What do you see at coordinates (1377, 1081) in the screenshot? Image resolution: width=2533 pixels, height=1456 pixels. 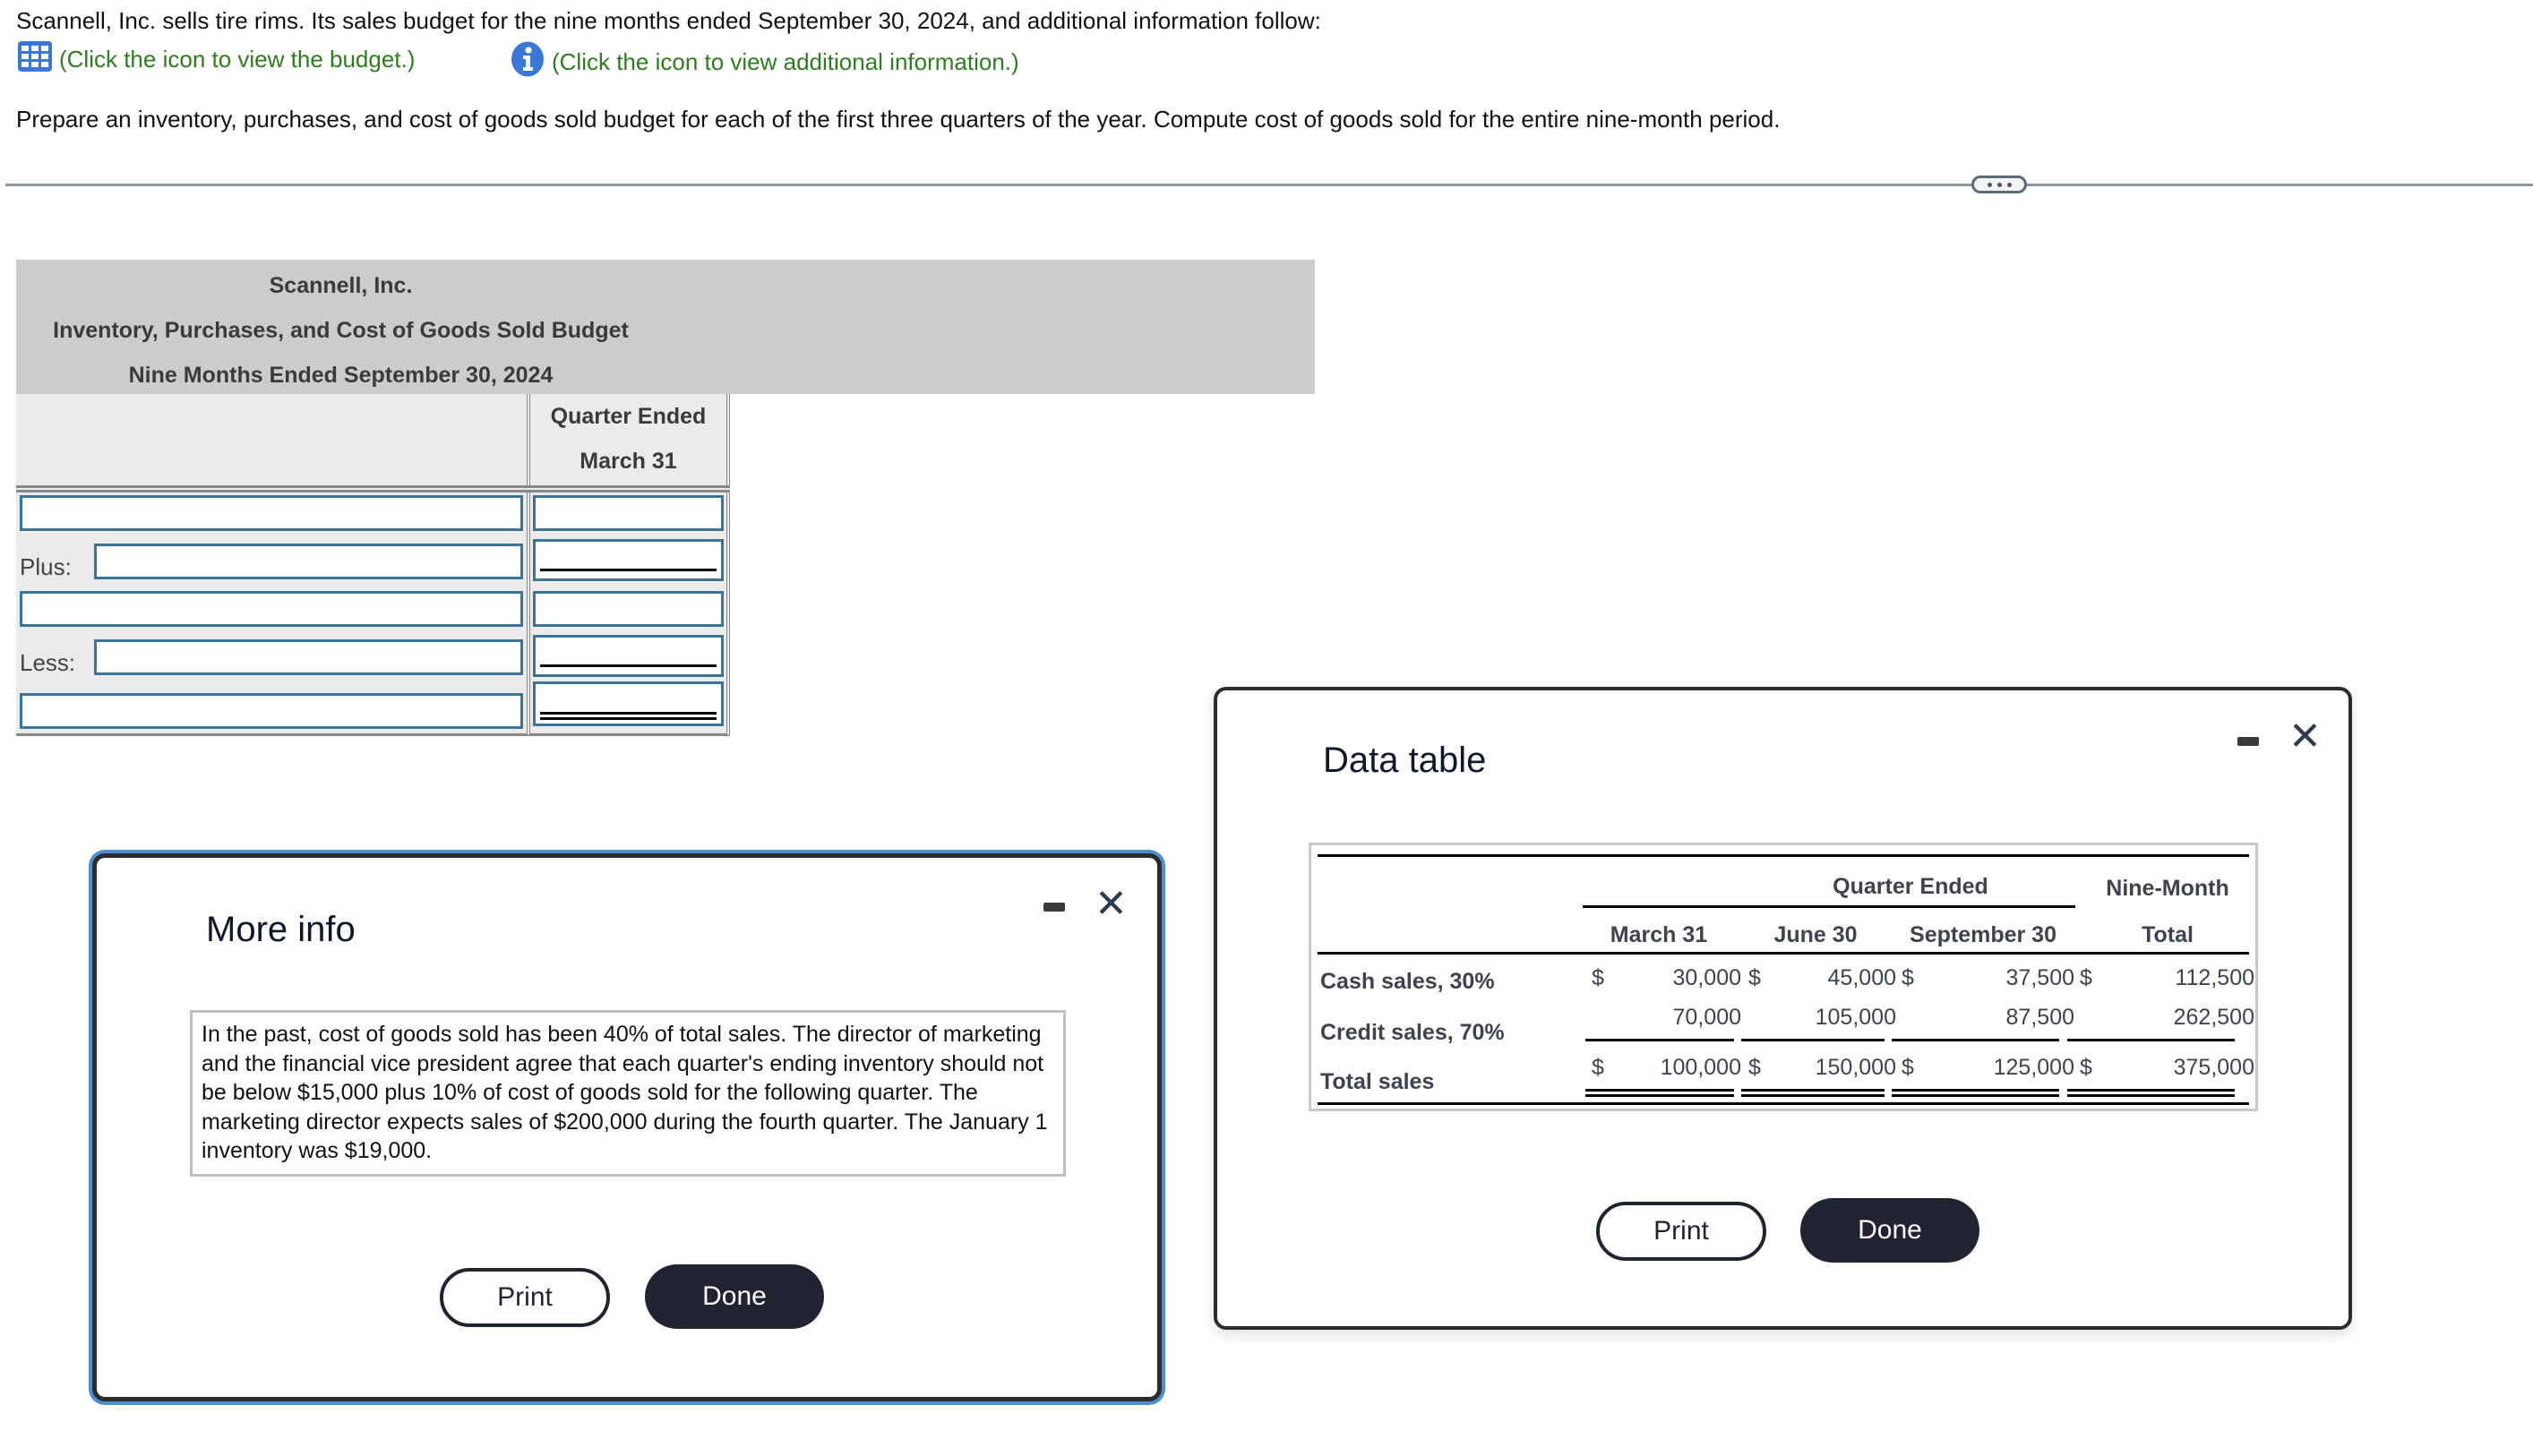 I see `row-label-total-sales: Total sales` at bounding box center [1377, 1081].